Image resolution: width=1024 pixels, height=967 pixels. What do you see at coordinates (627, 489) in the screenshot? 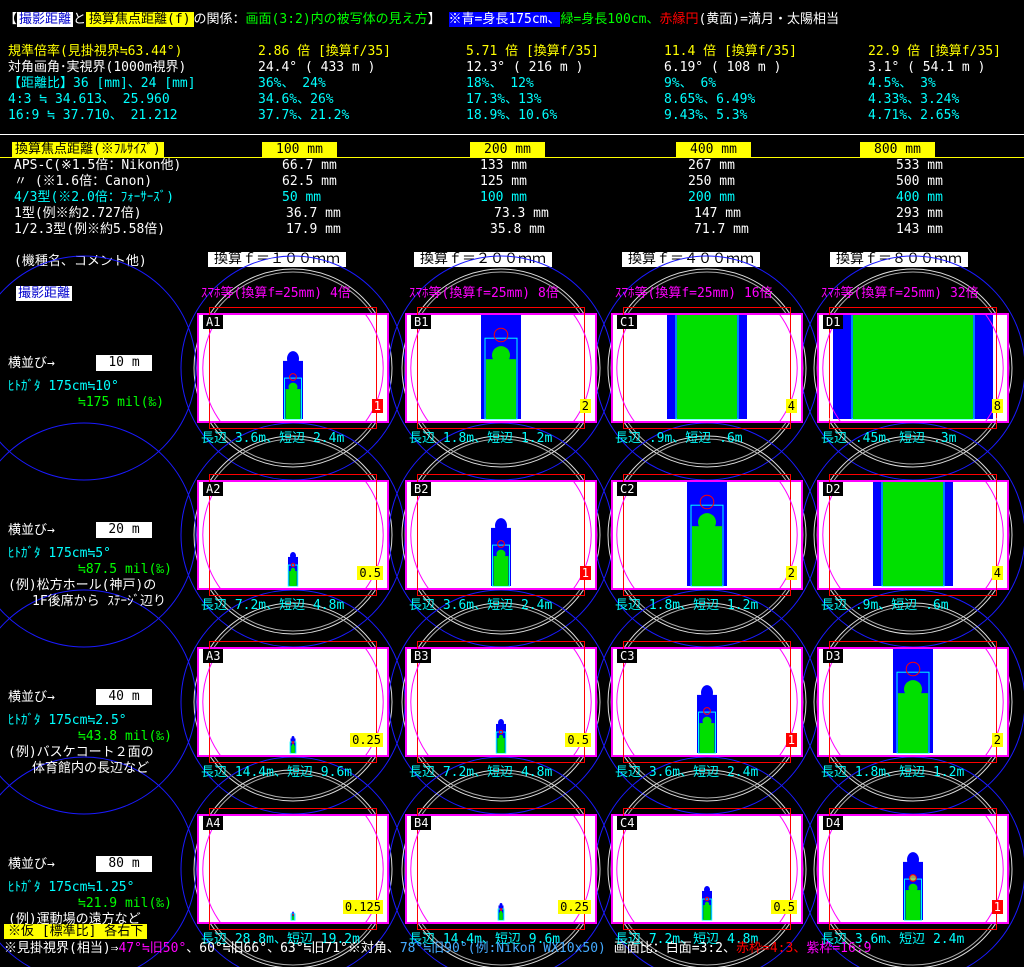
I see `cell-id: C2` at bounding box center [627, 489].